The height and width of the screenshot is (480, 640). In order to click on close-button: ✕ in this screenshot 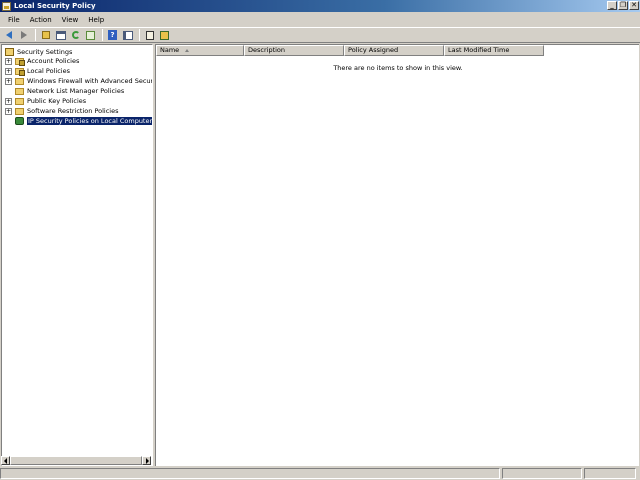, I will do `click(634, 5)`.